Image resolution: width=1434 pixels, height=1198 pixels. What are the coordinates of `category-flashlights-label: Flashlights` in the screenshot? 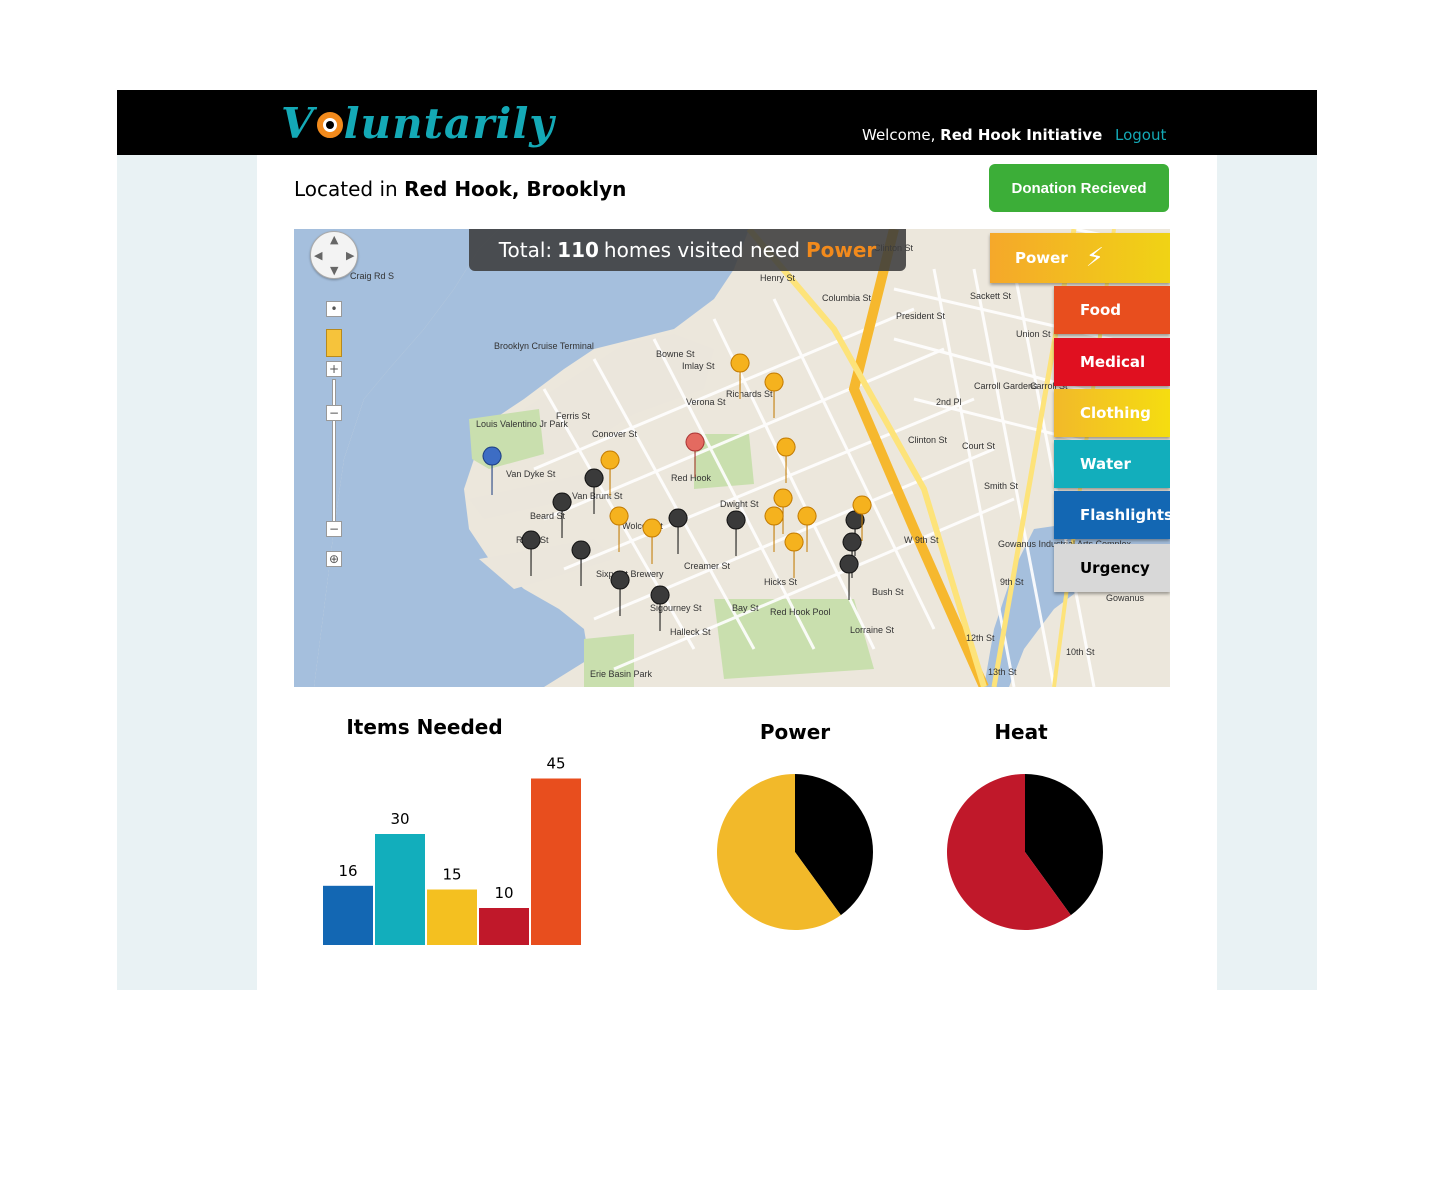 It's located at (1125, 515).